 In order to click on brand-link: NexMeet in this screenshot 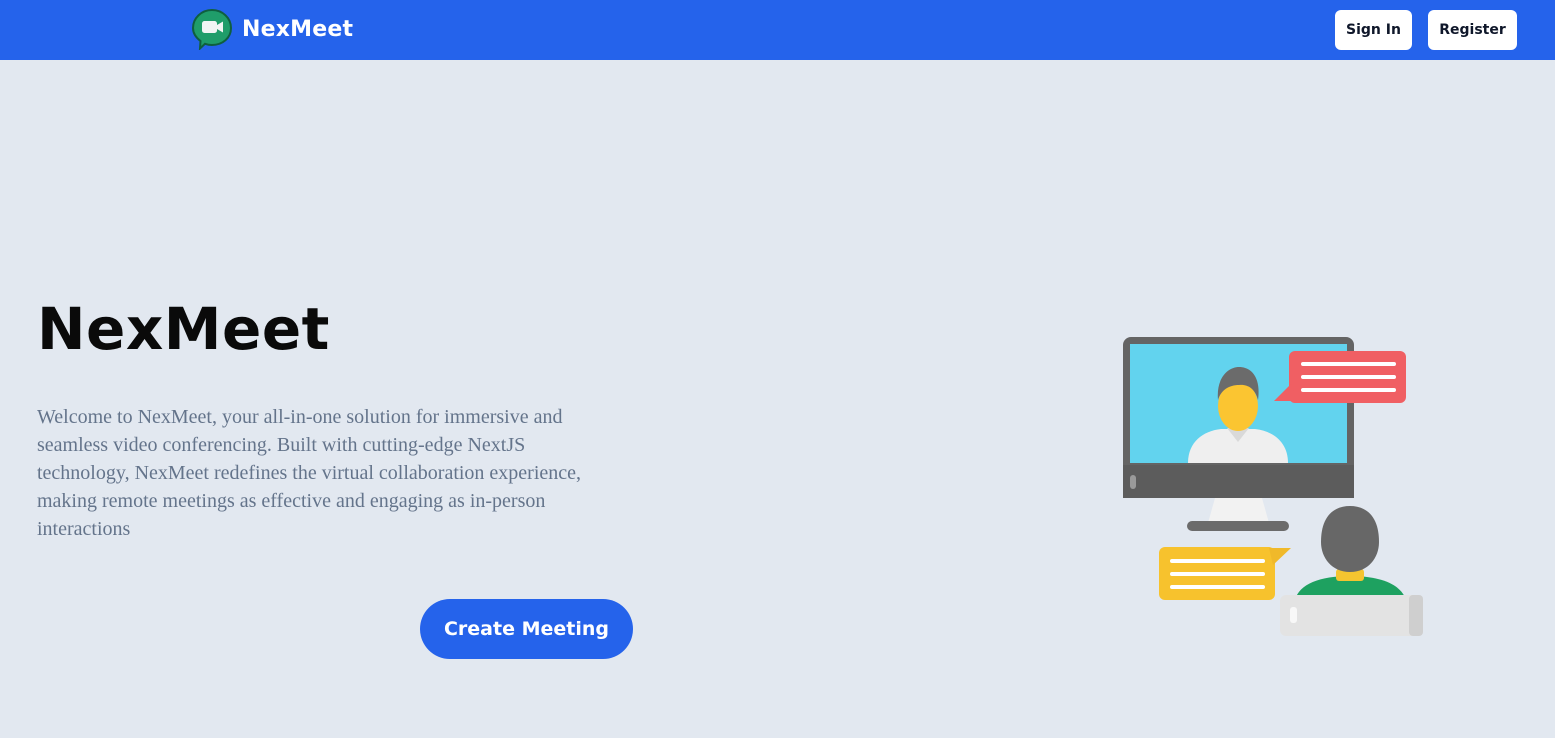, I will do `click(272, 29)`.